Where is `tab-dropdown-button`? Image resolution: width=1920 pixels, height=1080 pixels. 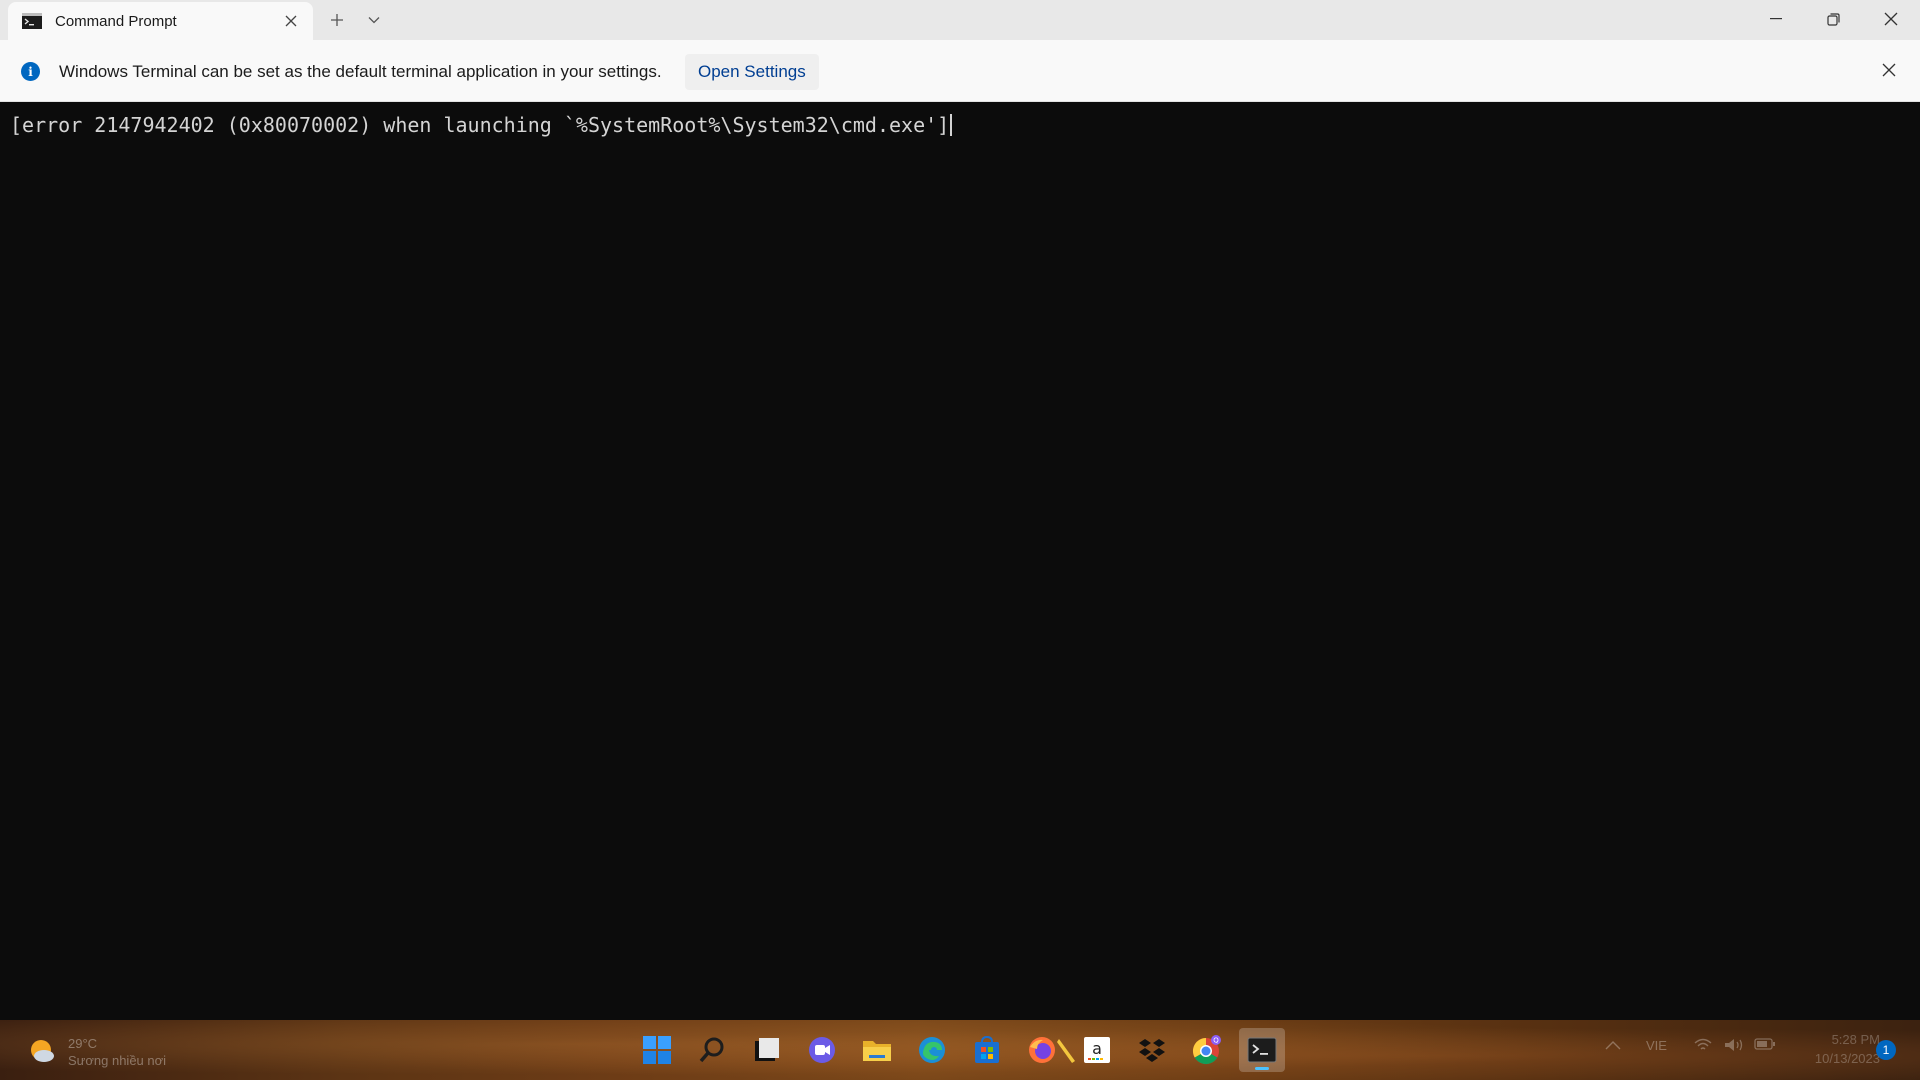 tab-dropdown-button is located at coordinates (374, 20).